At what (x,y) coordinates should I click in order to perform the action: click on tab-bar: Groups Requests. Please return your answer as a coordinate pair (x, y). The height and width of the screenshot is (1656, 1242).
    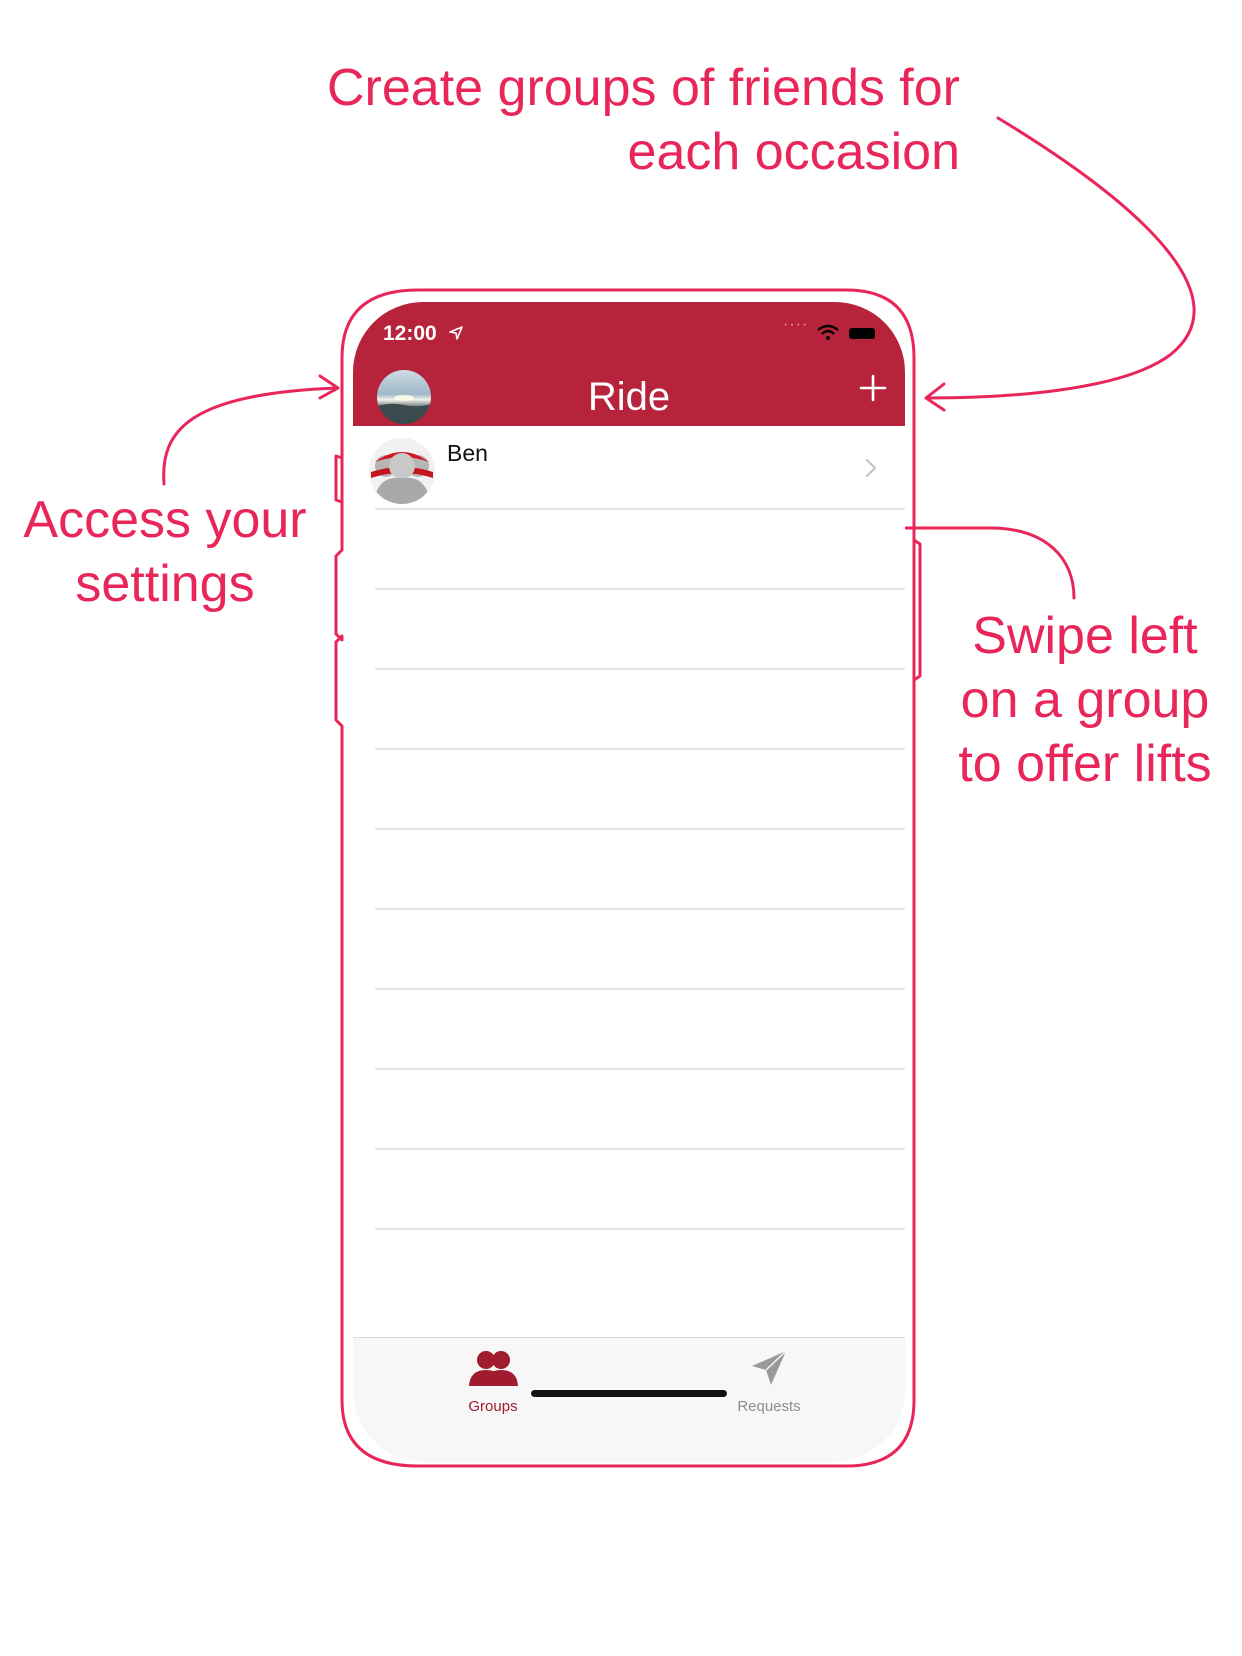
    Looking at the image, I should click on (629, 1399).